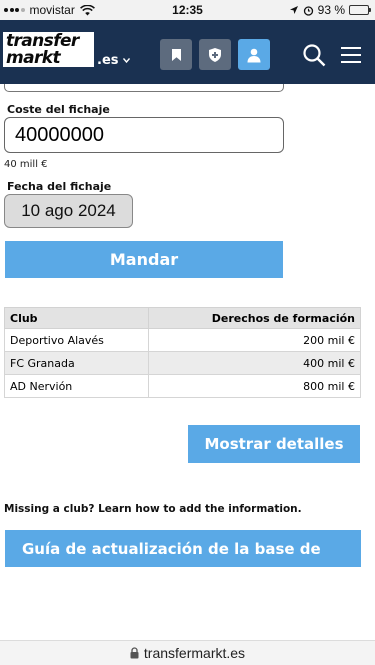 This screenshot has width=375, height=665. I want to click on table-row: Deportivo Alavés 200 mil €, so click(182, 340).